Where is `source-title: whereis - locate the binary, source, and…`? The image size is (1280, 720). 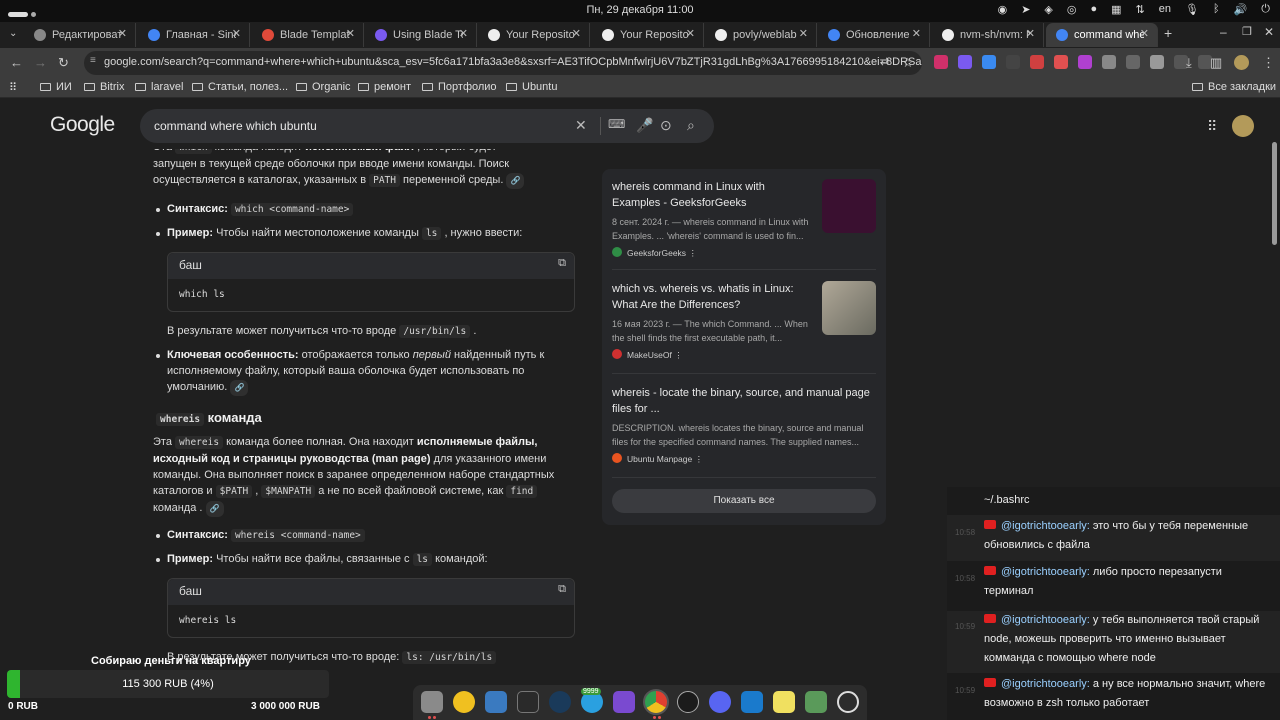 source-title: whereis - locate the binary, source, and… is located at coordinates (744, 401).